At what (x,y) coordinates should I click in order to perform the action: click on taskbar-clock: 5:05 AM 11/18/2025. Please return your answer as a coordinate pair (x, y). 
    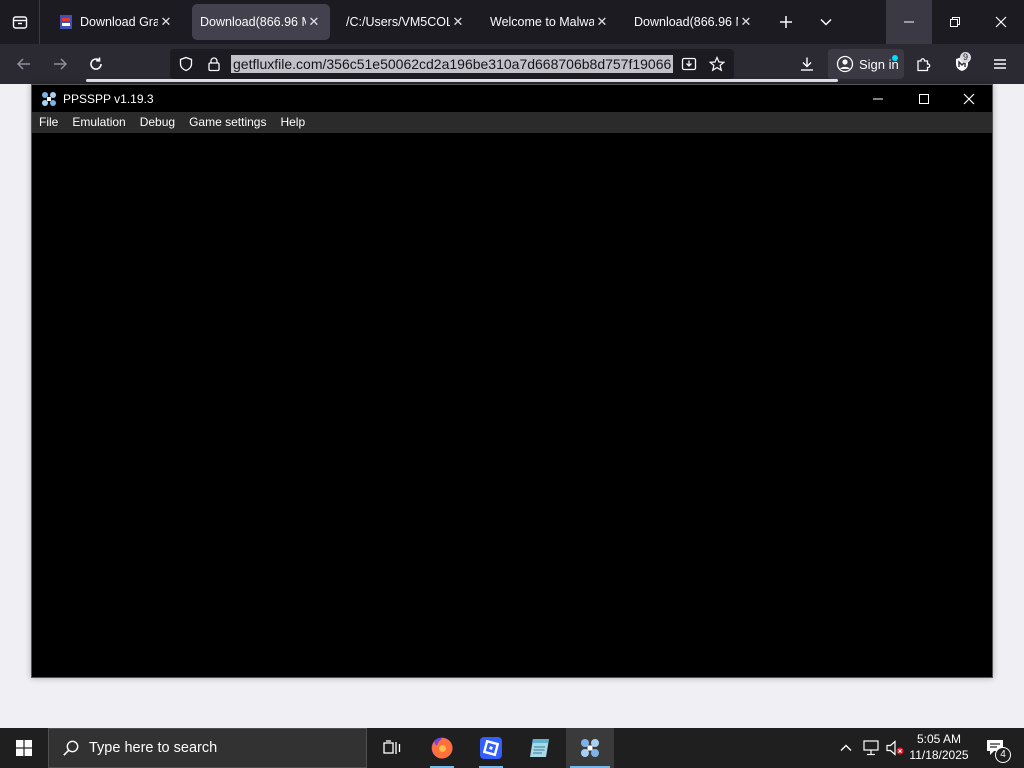
    Looking at the image, I should click on (939, 748).